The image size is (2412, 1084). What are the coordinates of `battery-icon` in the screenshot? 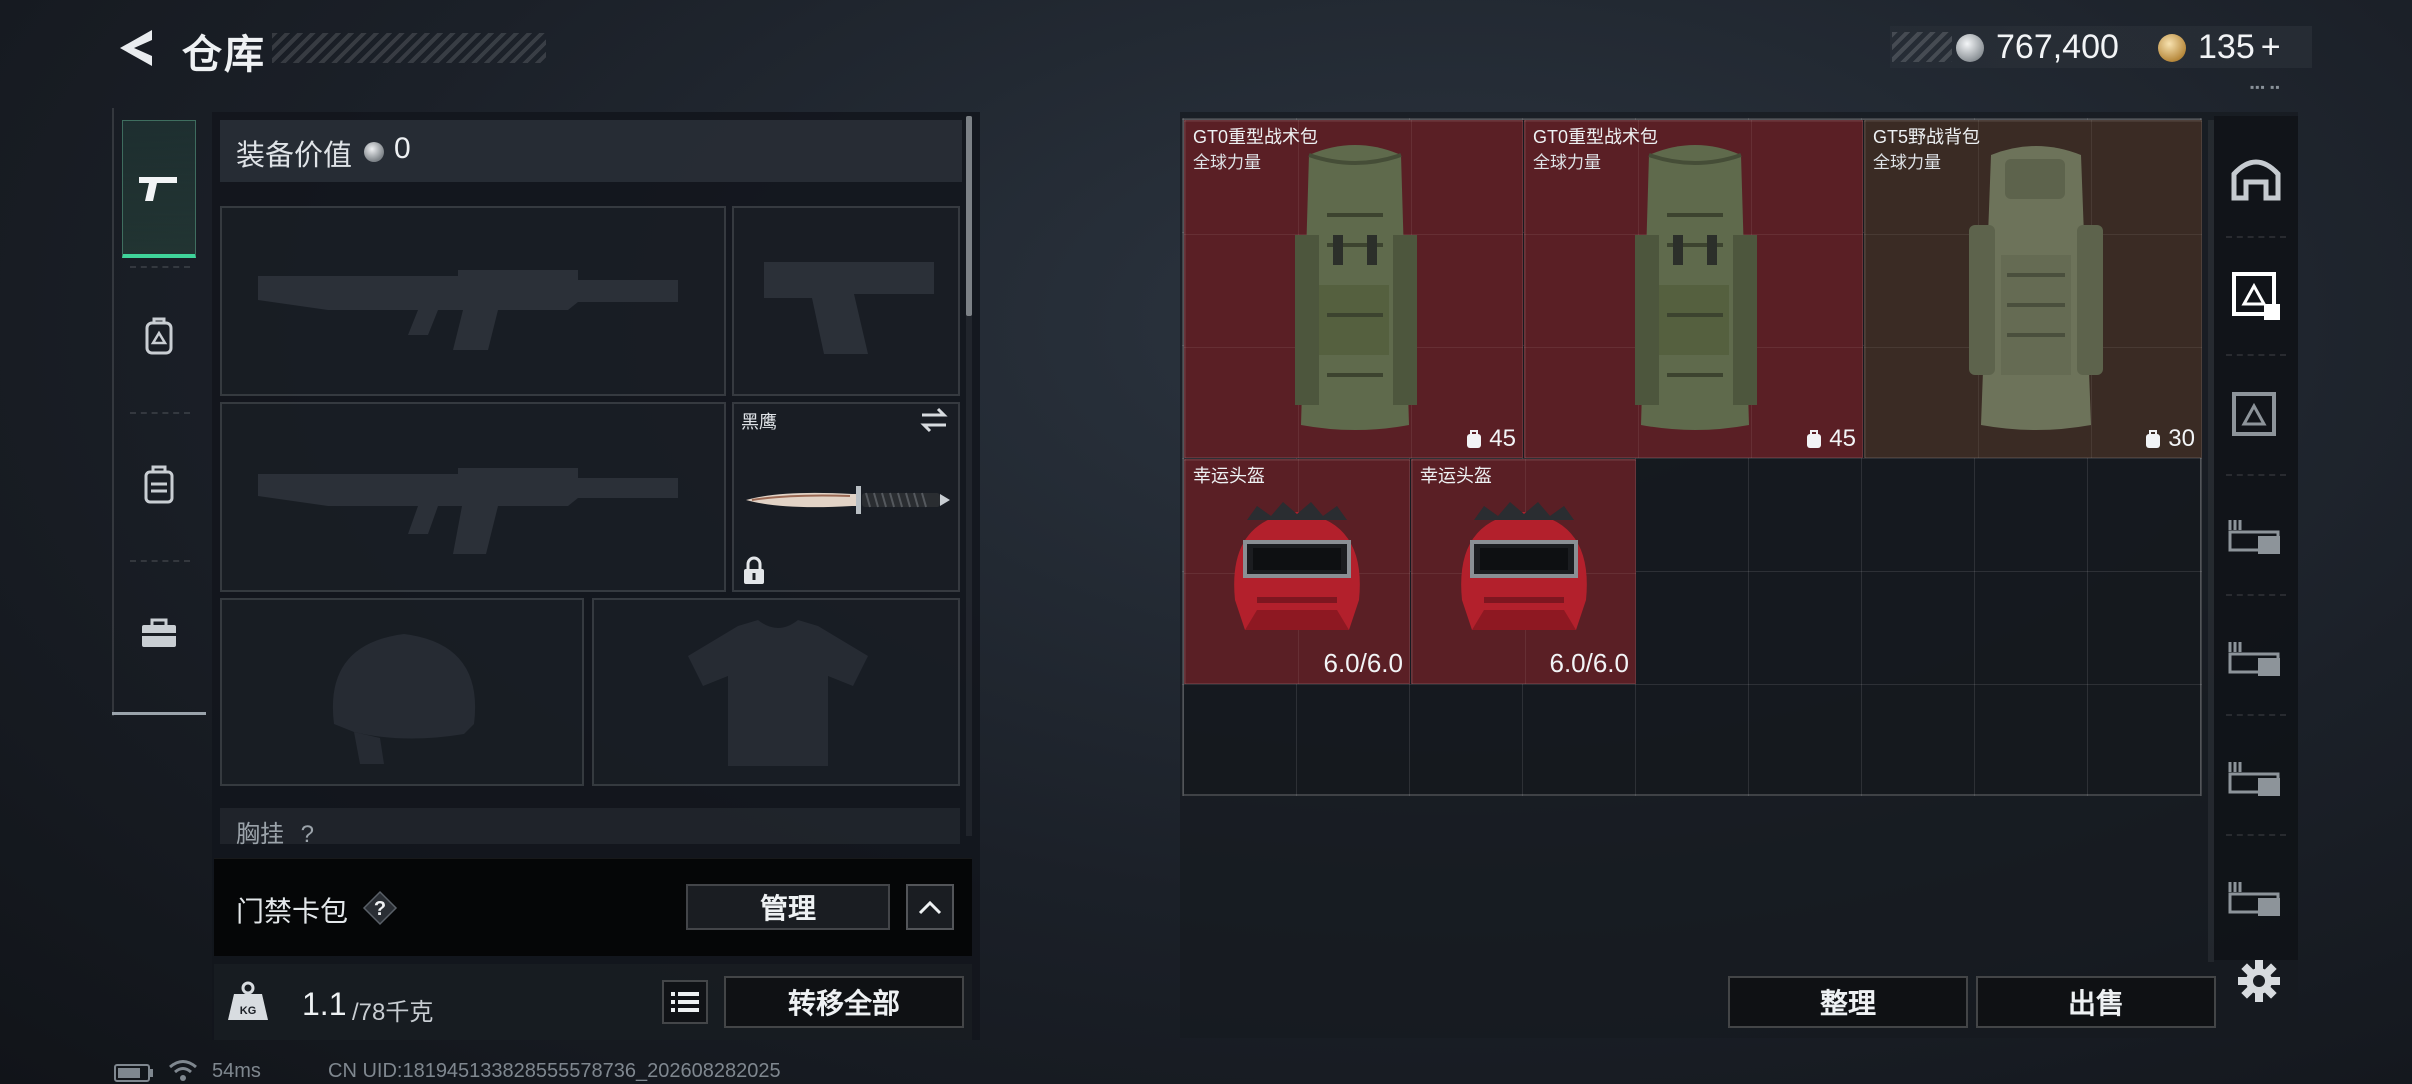 It's located at (133, 1073).